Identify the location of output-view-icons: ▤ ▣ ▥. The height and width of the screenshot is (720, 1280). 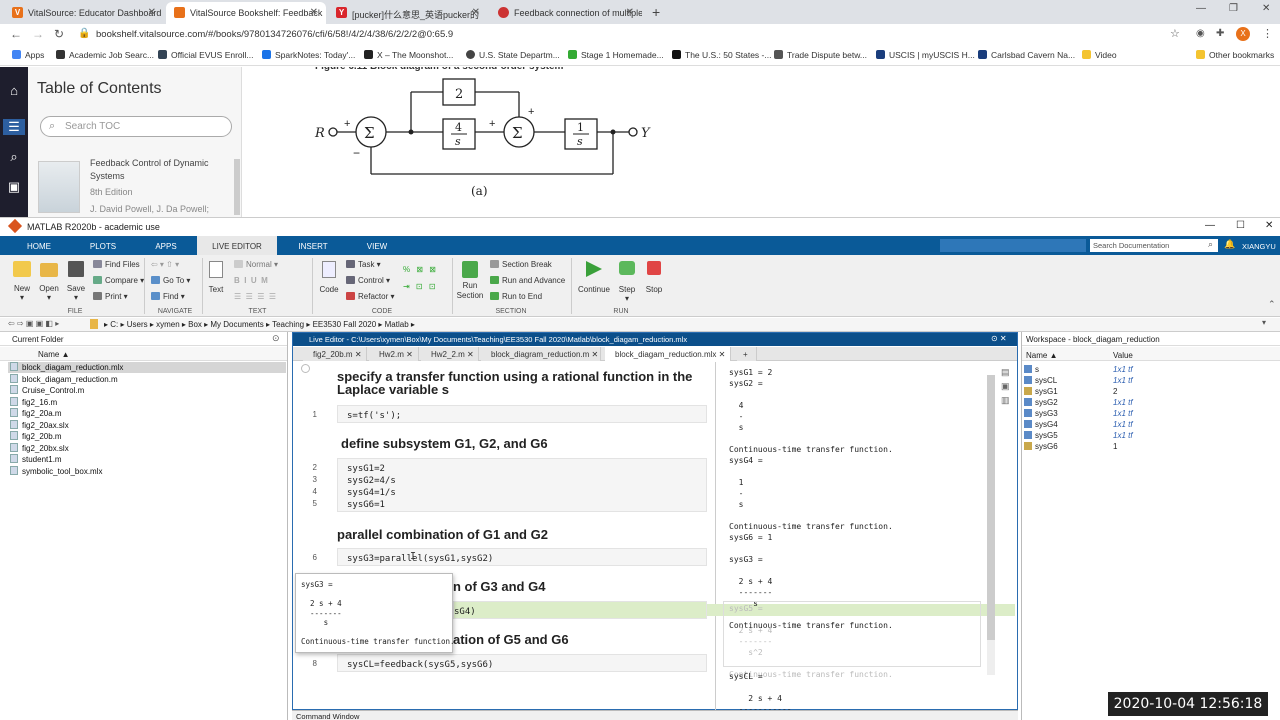
(1005, 386).